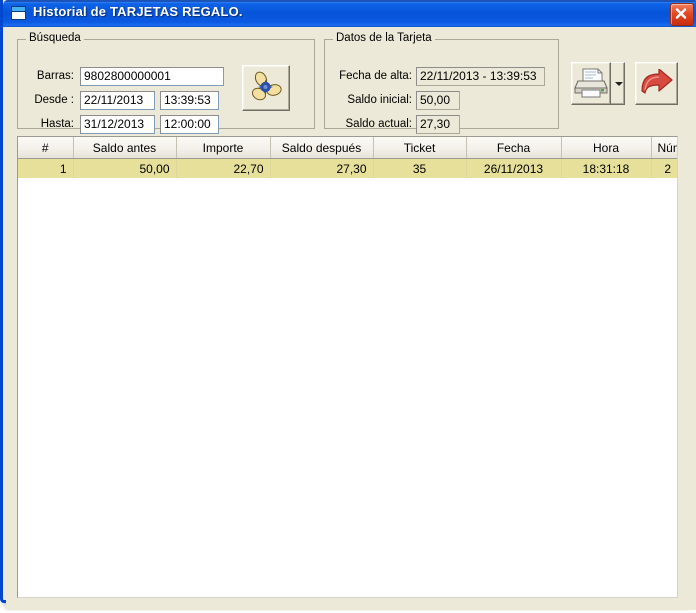 Image resolution: width=696 pixels, height=613 pixels. Describe the element at coordinates (138, 11) in the screenshot. I see `window-title: Historial de TARJETAS REGALO.` at that location.